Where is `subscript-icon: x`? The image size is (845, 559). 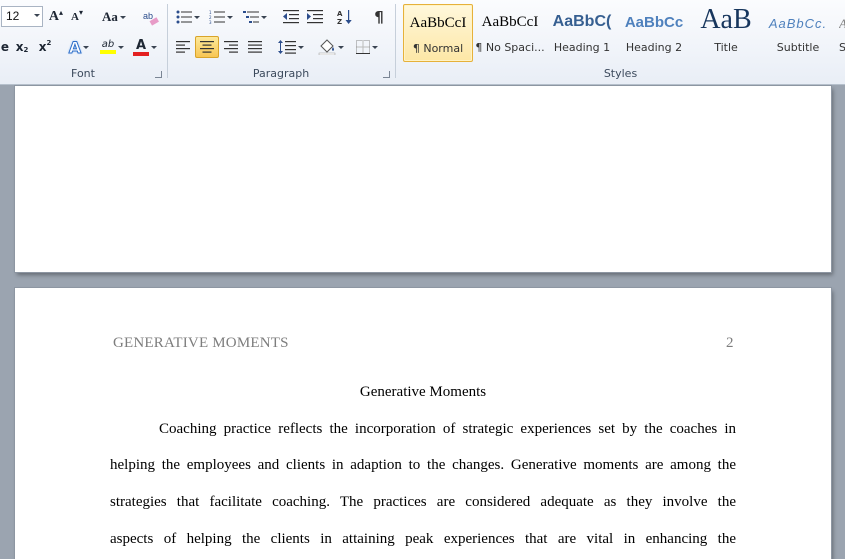
subscript-icon: x is located at coordinates (19, 47).